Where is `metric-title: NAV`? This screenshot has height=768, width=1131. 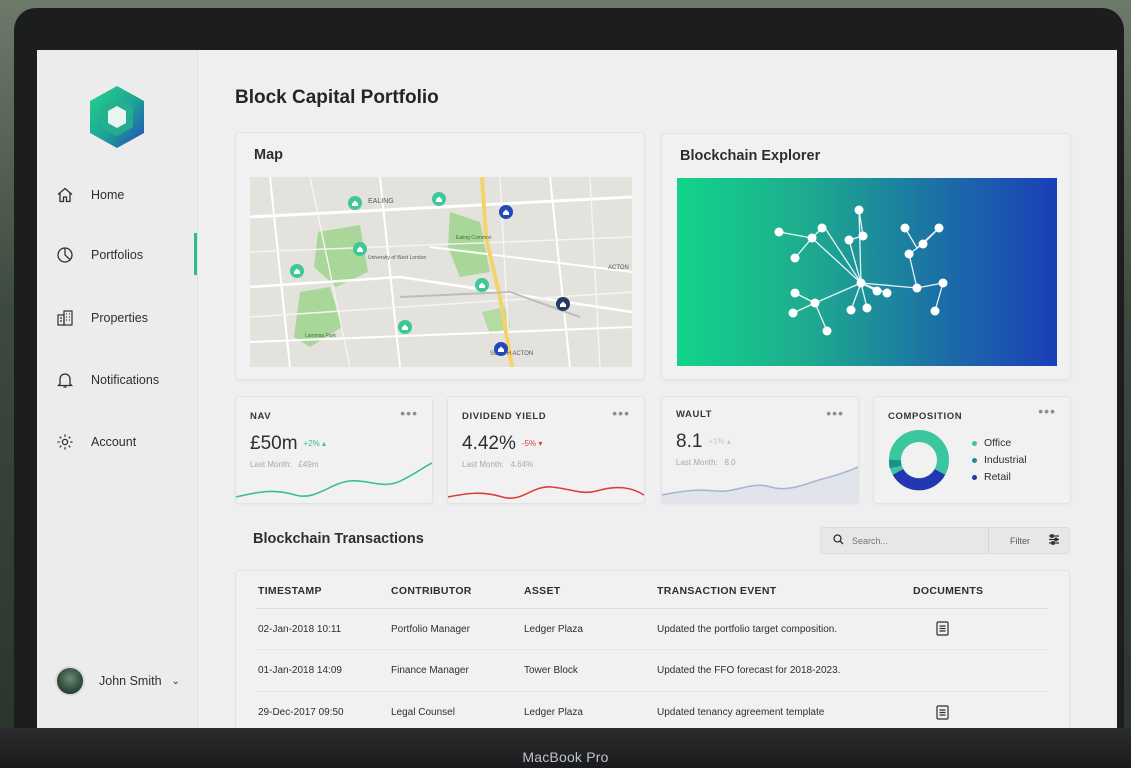 metric-title: NAV is located at coordinates (261, 416).